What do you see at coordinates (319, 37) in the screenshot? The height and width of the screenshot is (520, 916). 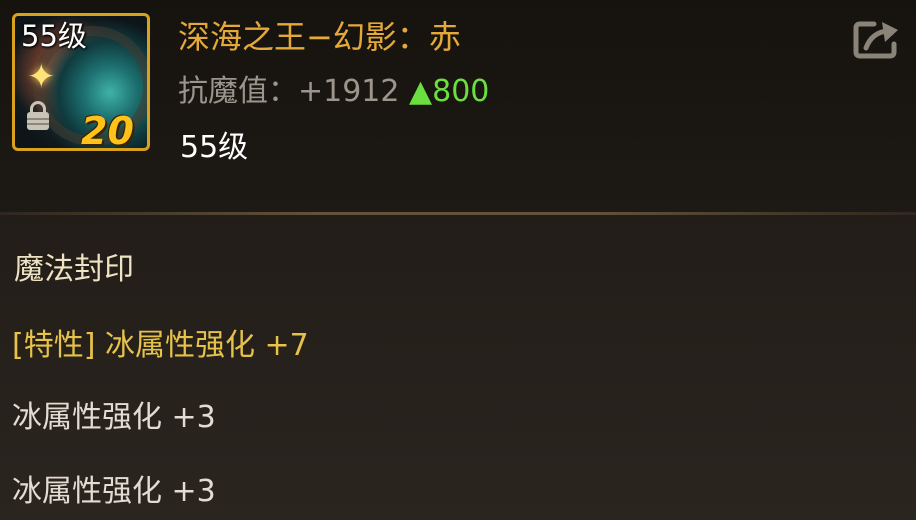 I see `item-name: 深海之王−幻影：赤` at bounding box center [319, 37].